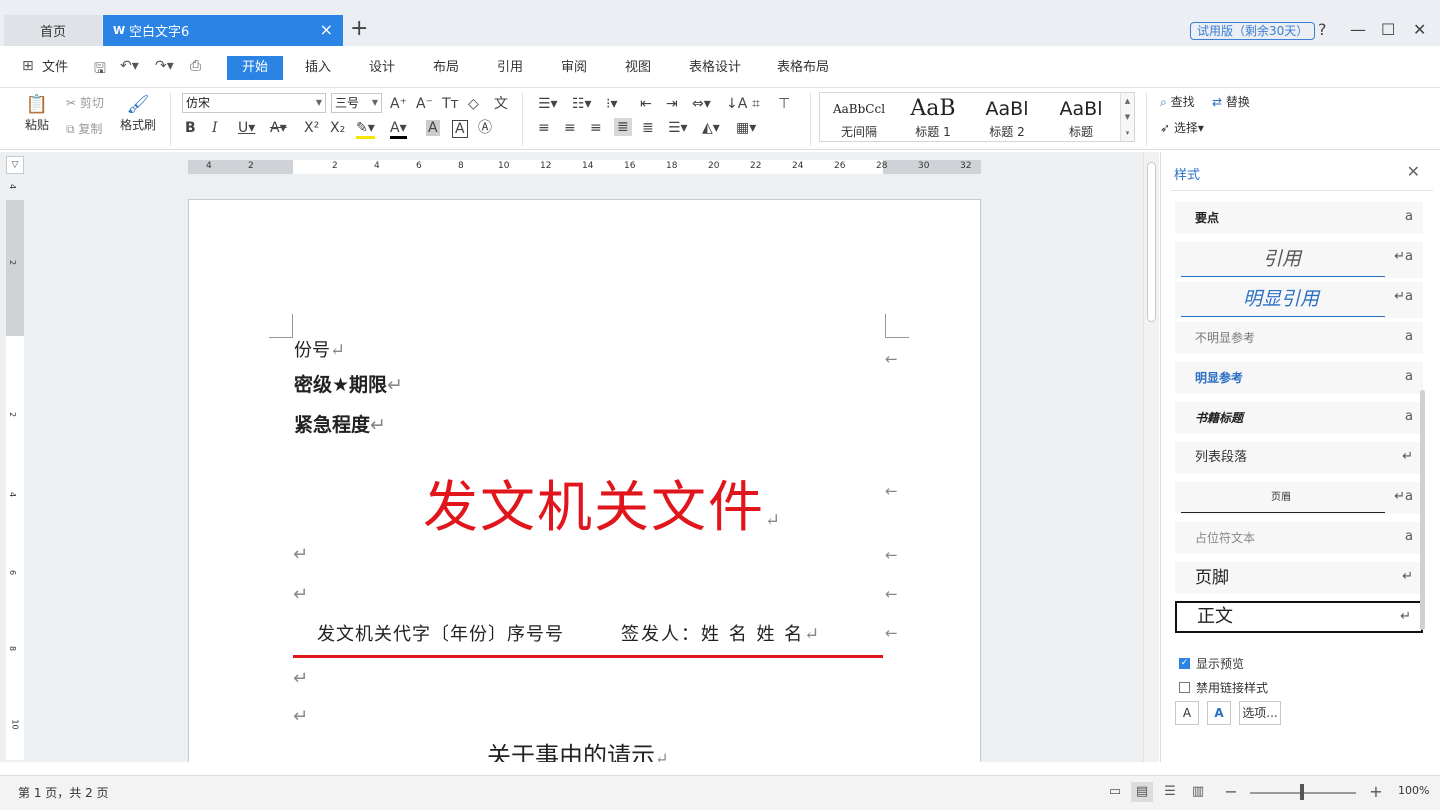  What do you see at coordinates (1219, 713) in the screenshot?
I see `style-inspector-button: A` at bounding box center [1219, 713].